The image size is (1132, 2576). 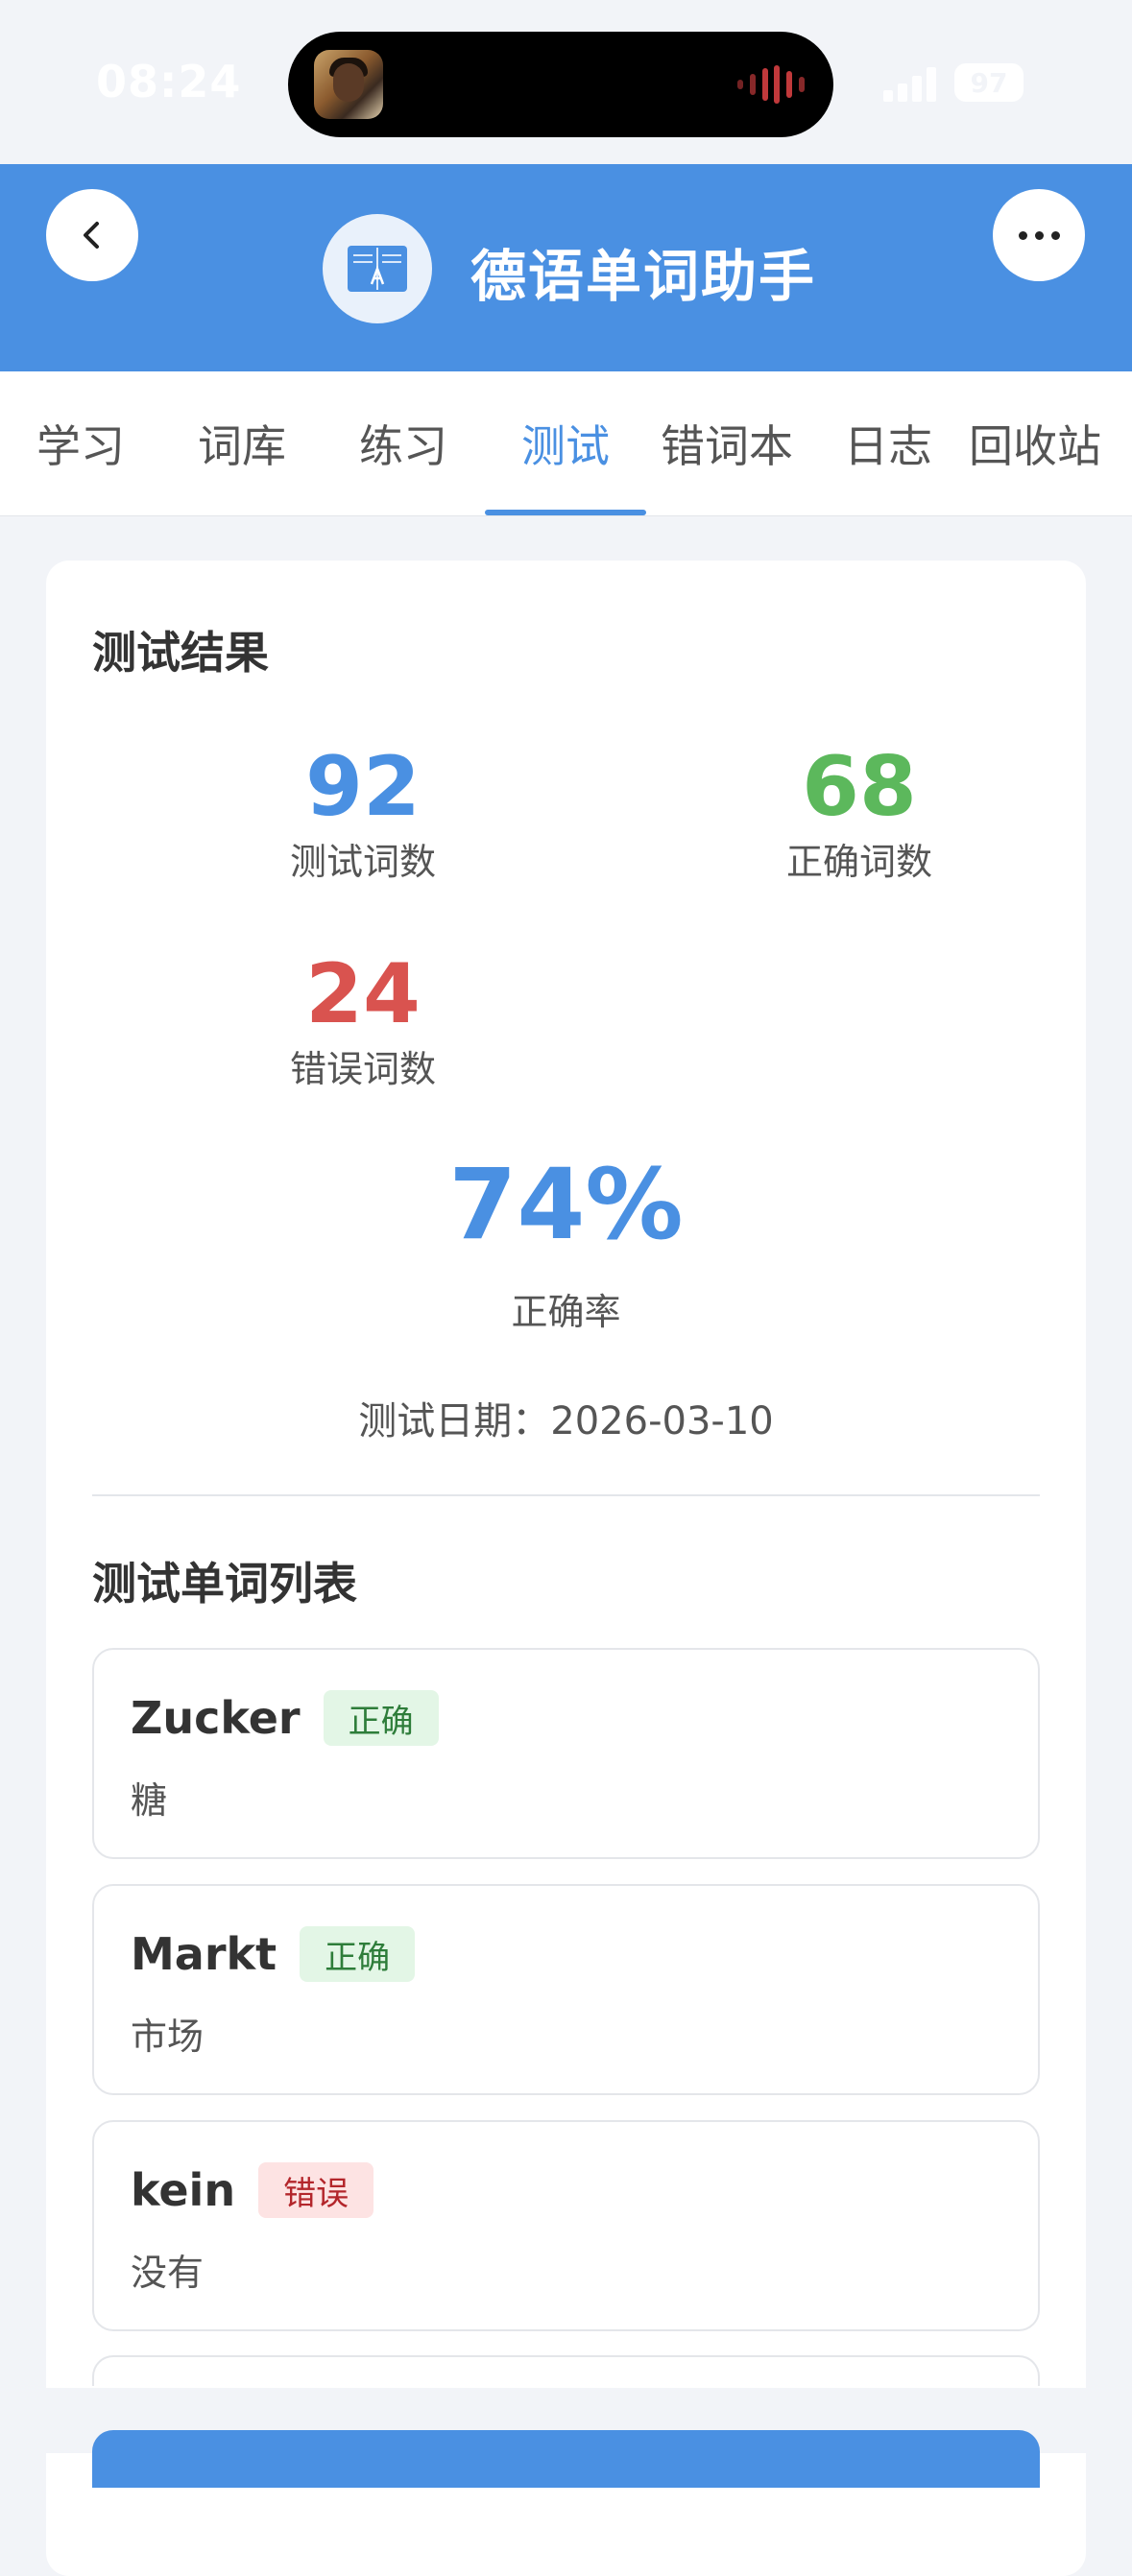 What do you see at coordinates (225, 1584) in the screenshot?
I see `word-list-title: 测试单词列表` at bounding box center [225, 1584].